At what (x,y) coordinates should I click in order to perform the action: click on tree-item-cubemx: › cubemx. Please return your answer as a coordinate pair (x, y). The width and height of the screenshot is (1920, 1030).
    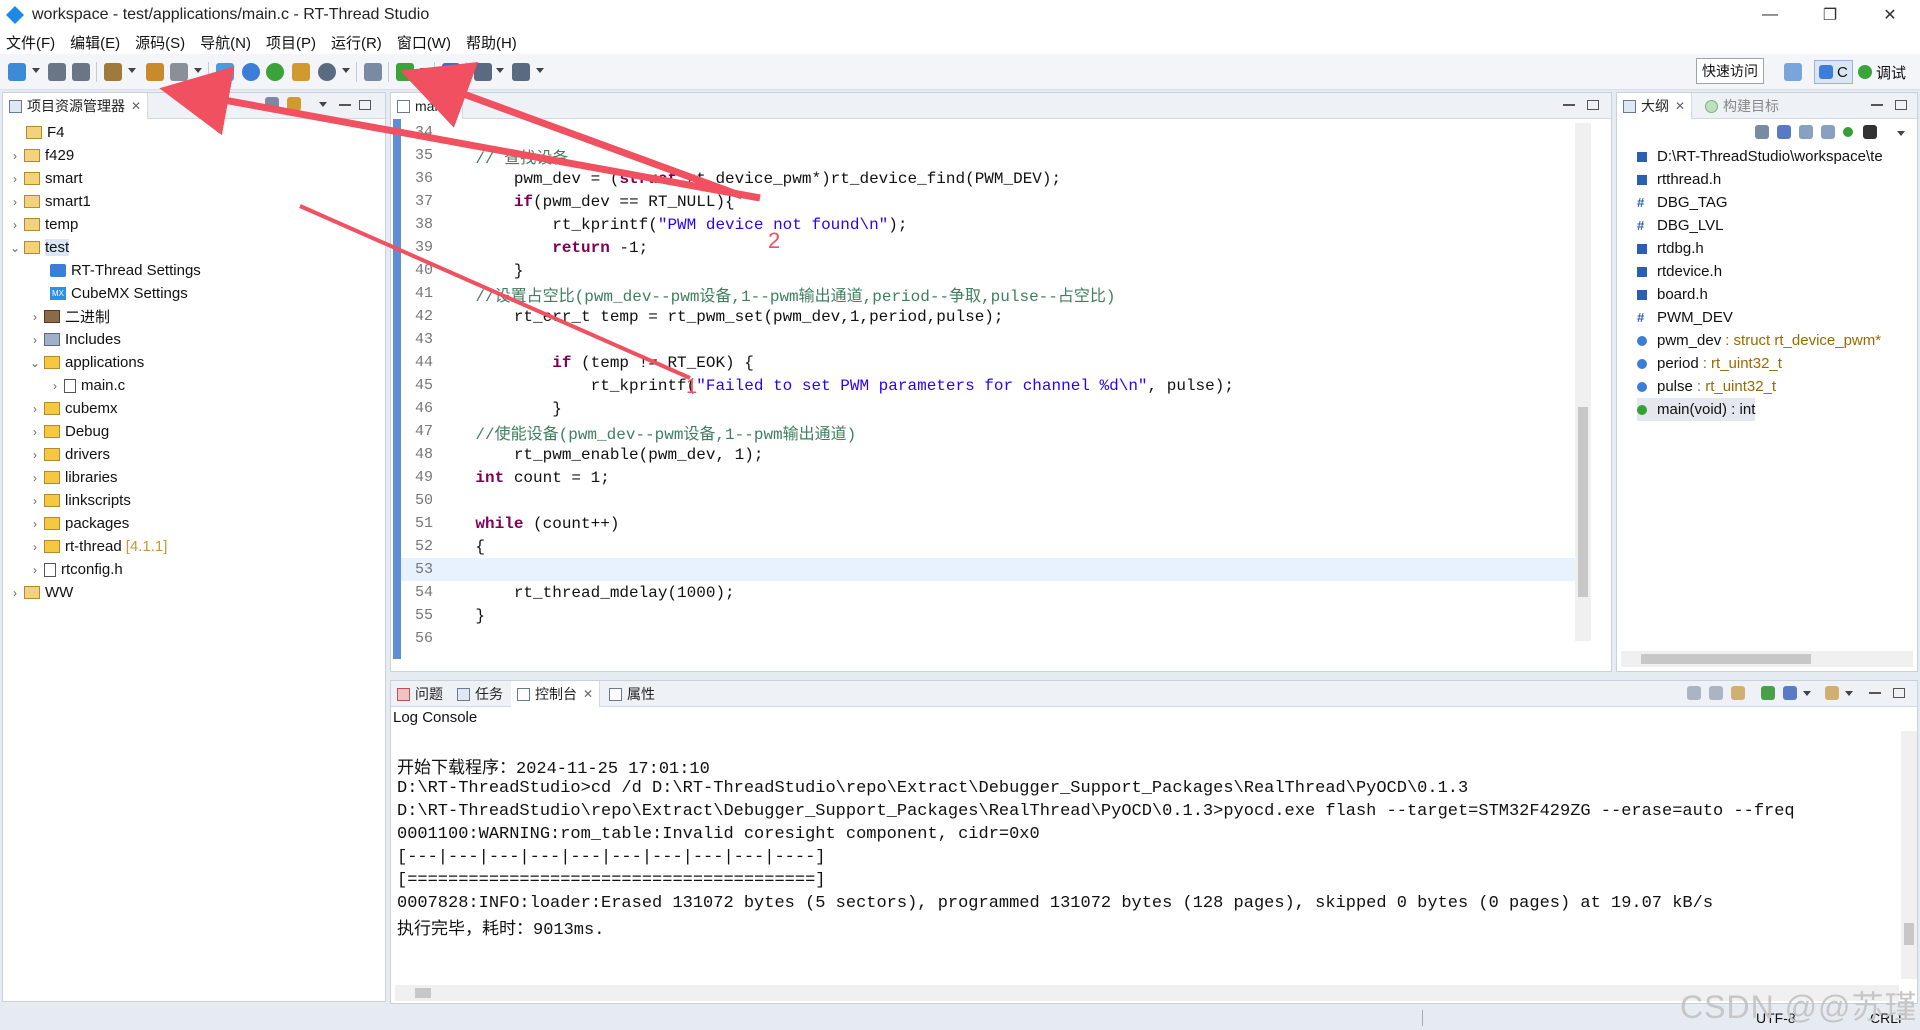
    Looking at the image, I should click on (73, 408).